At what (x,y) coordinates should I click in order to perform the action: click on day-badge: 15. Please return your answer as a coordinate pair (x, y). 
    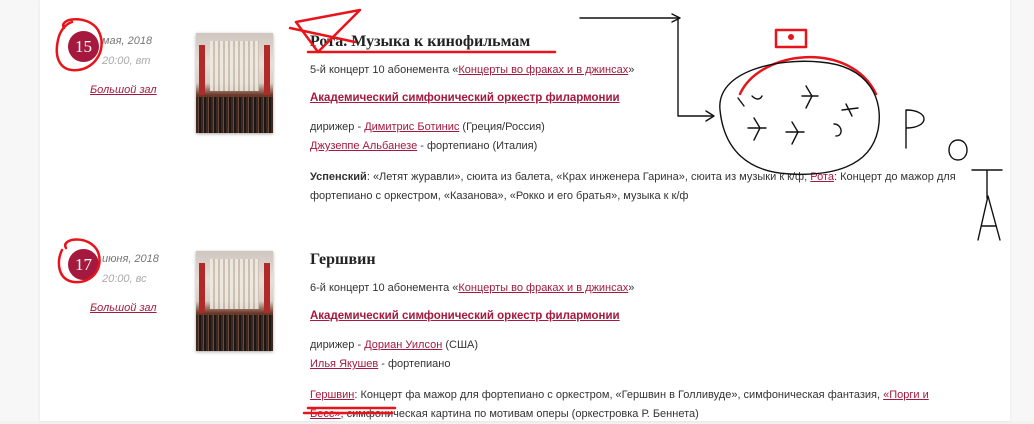
    Looking at the image, I should click on (83, 46).